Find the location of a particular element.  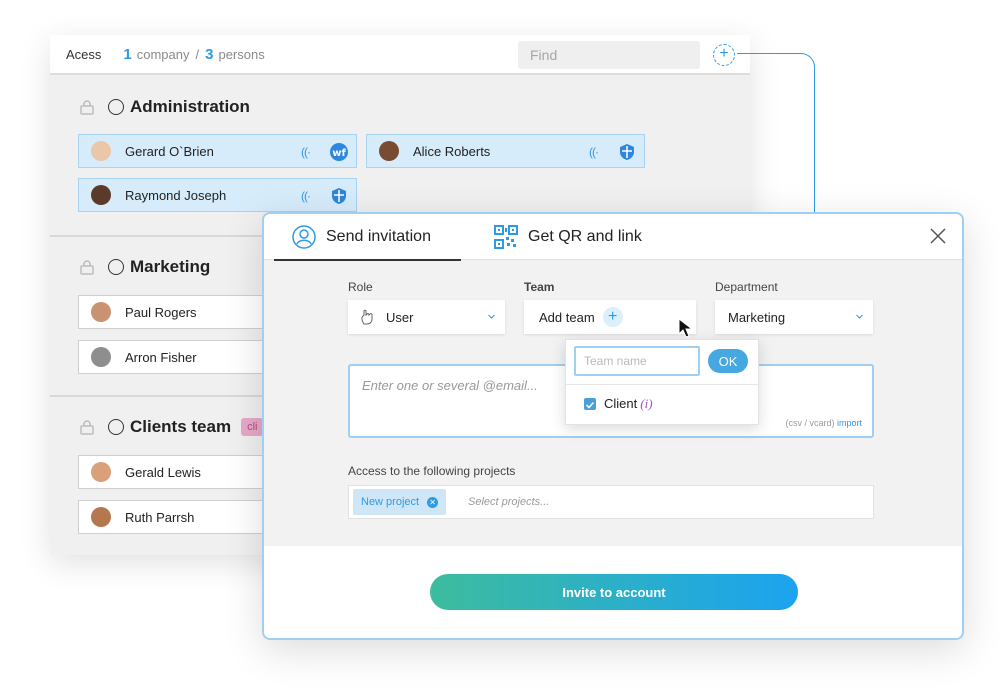

team-name-input is located at coordinates (637, 361).